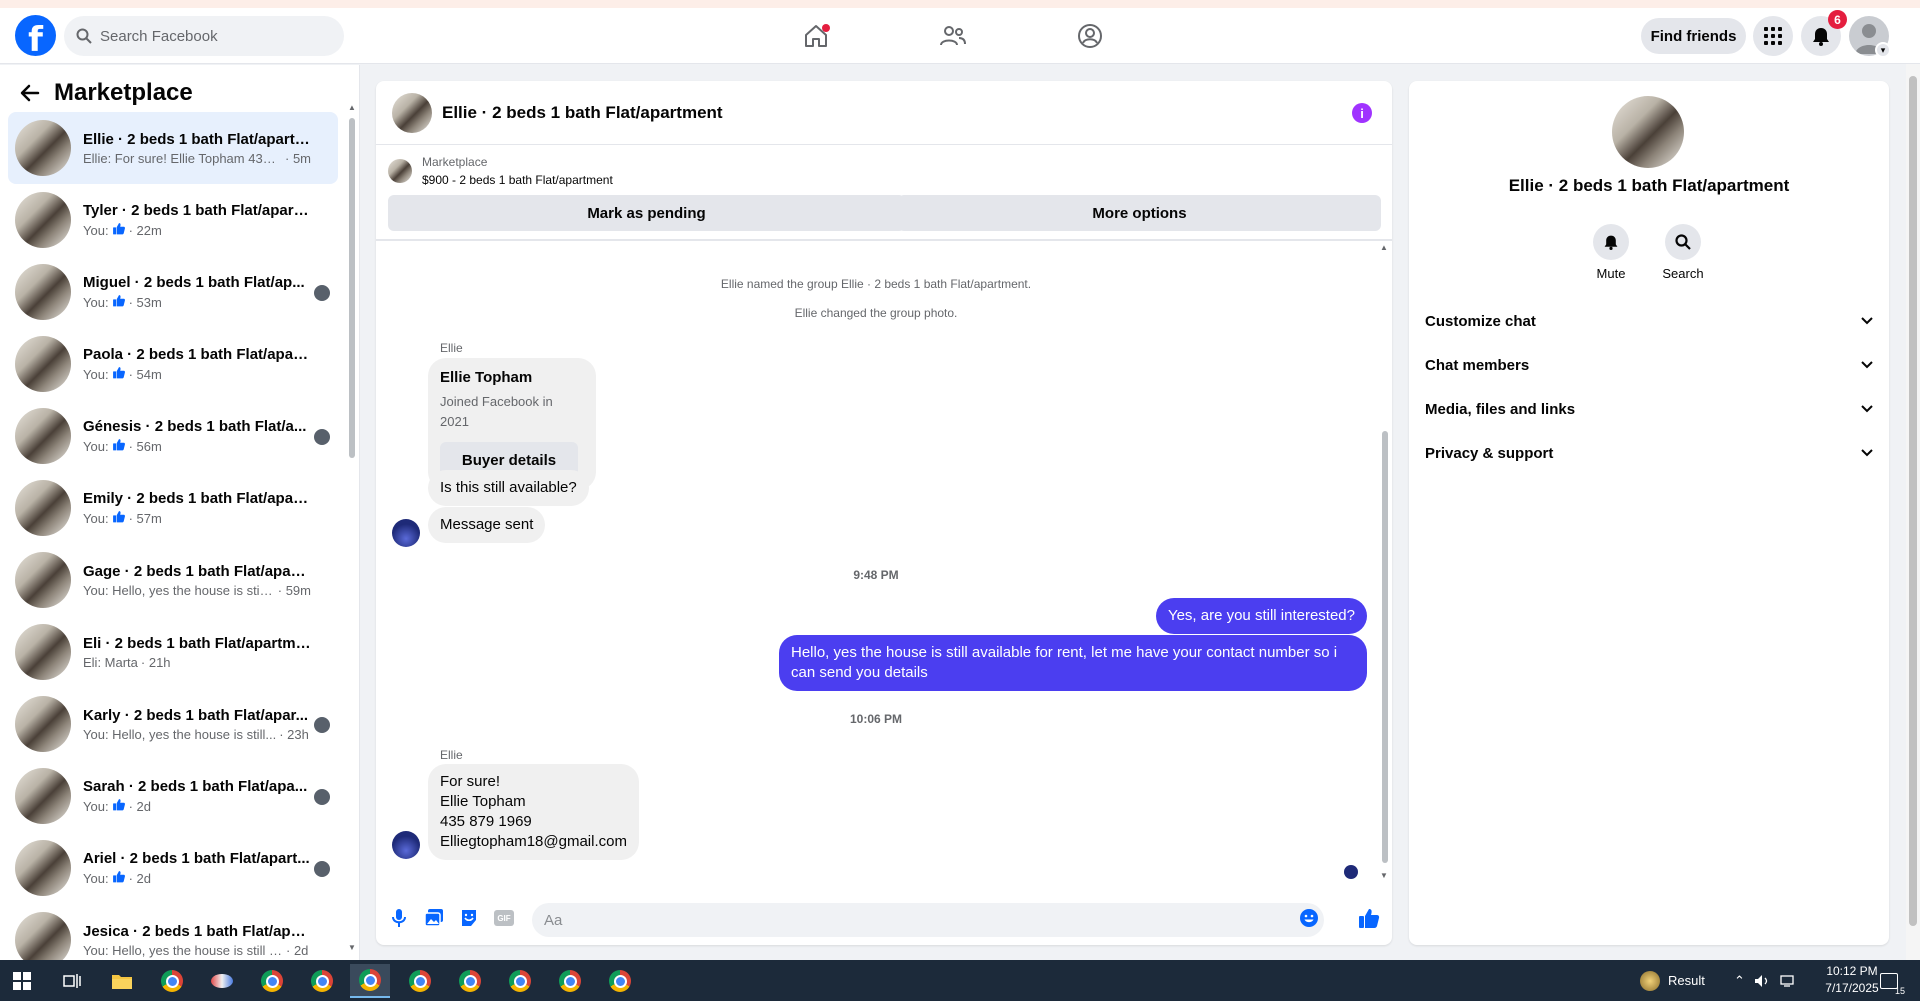 Image resolution: width=1920 pixels, height=1001 pixels. What do you see at coordinates (1824, 33) in the screenshot?
I see `notifications-button: 6` at bounding box center [1824, 33].